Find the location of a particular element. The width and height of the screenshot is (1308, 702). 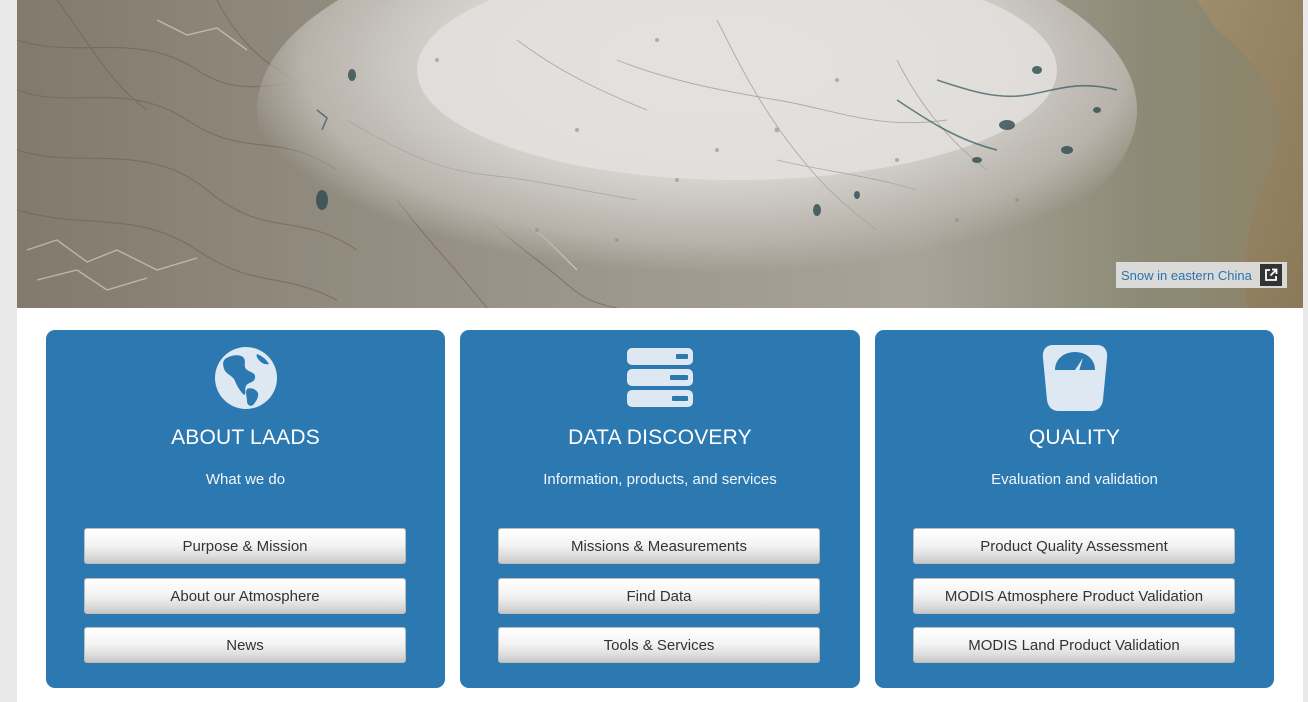

globe-americas-icon is located at coordinates (245, 378).